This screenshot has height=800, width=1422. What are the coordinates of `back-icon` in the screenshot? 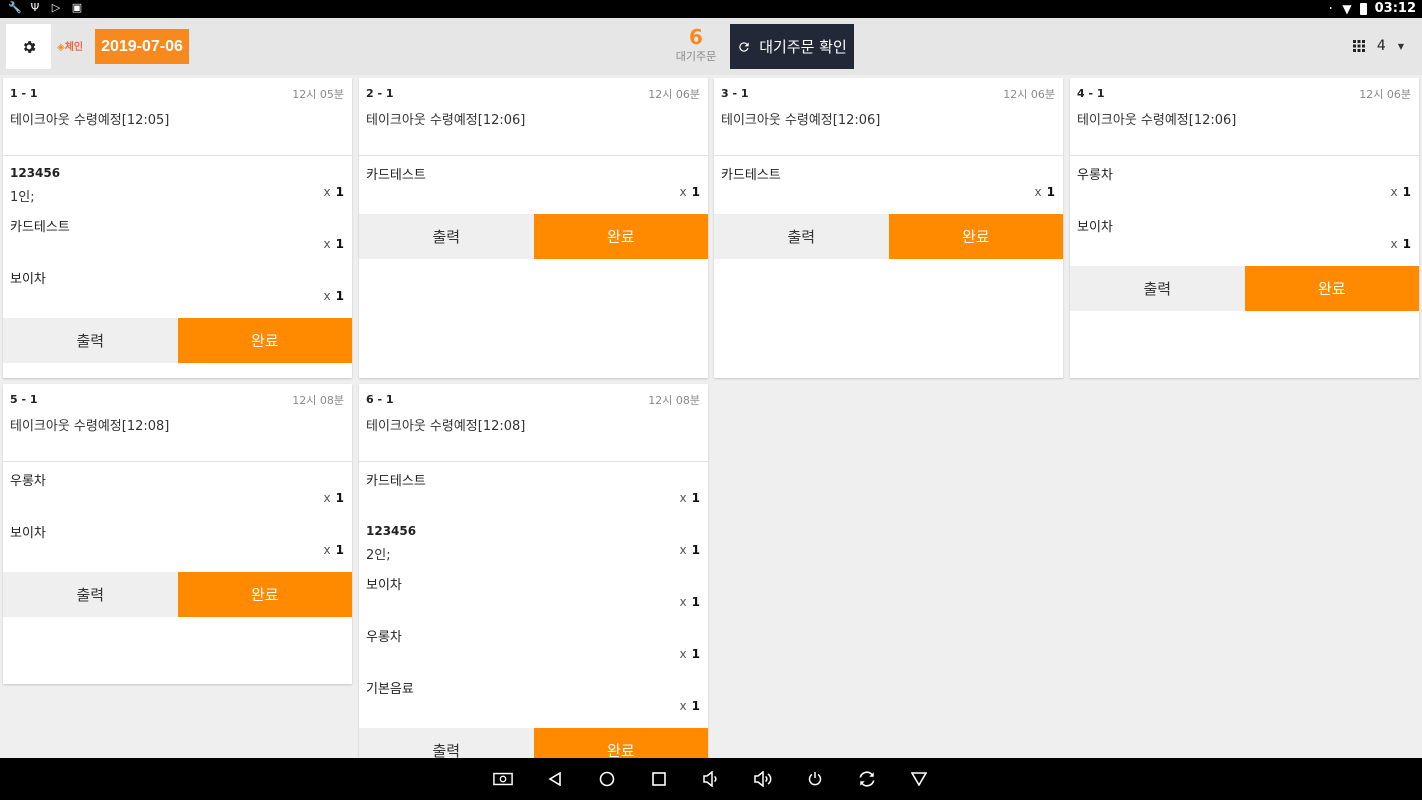 It's located at (555, 779).